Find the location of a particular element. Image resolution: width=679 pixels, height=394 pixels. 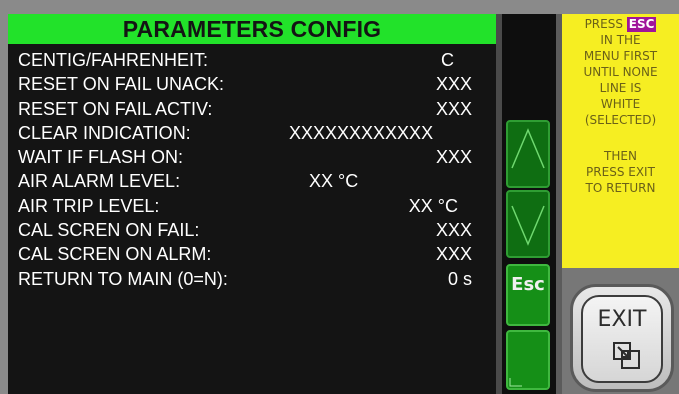

param-value: XXXXXXXXXXXX is located at coordinates (361, 132).